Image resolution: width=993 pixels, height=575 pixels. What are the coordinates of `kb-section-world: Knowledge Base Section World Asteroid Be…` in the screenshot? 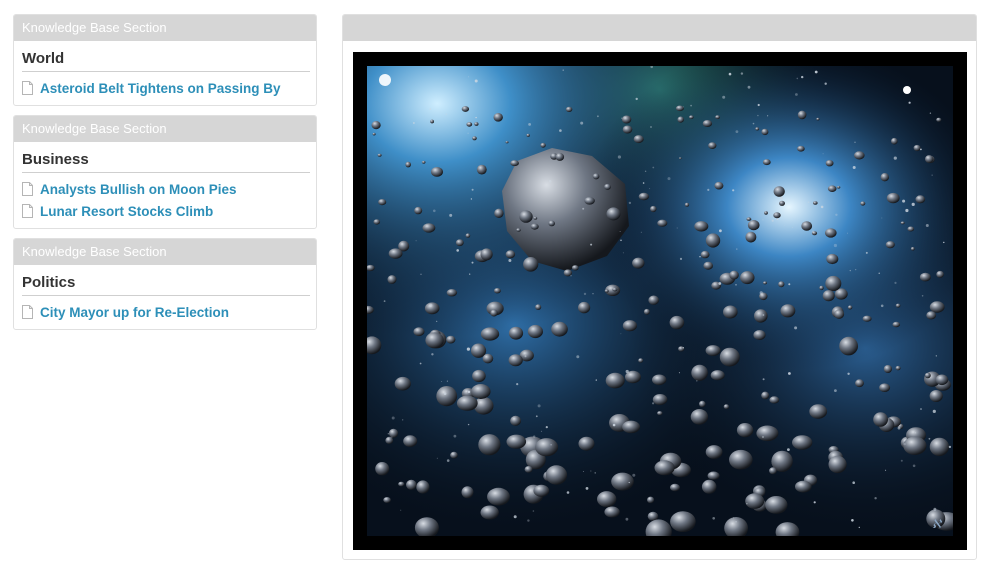 It's located at (165, 60).